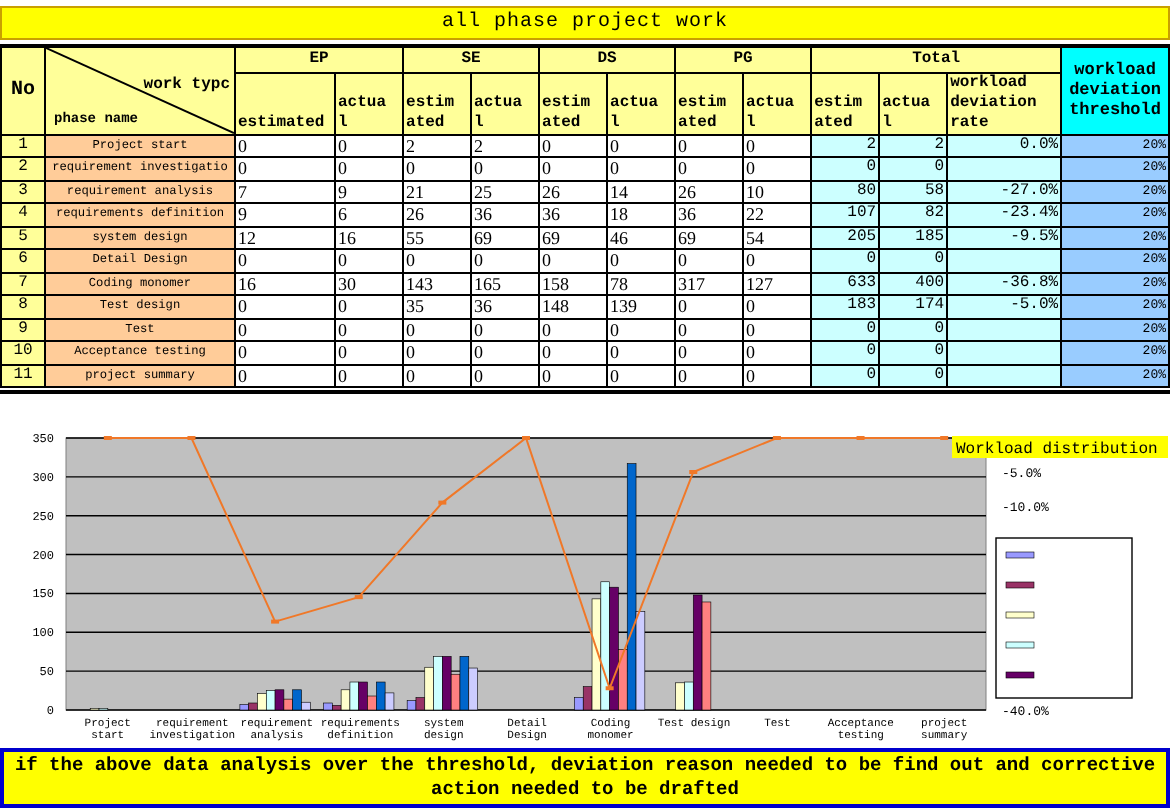  I want to click on column-header: workload deviation threshold, so click(1115, 90).